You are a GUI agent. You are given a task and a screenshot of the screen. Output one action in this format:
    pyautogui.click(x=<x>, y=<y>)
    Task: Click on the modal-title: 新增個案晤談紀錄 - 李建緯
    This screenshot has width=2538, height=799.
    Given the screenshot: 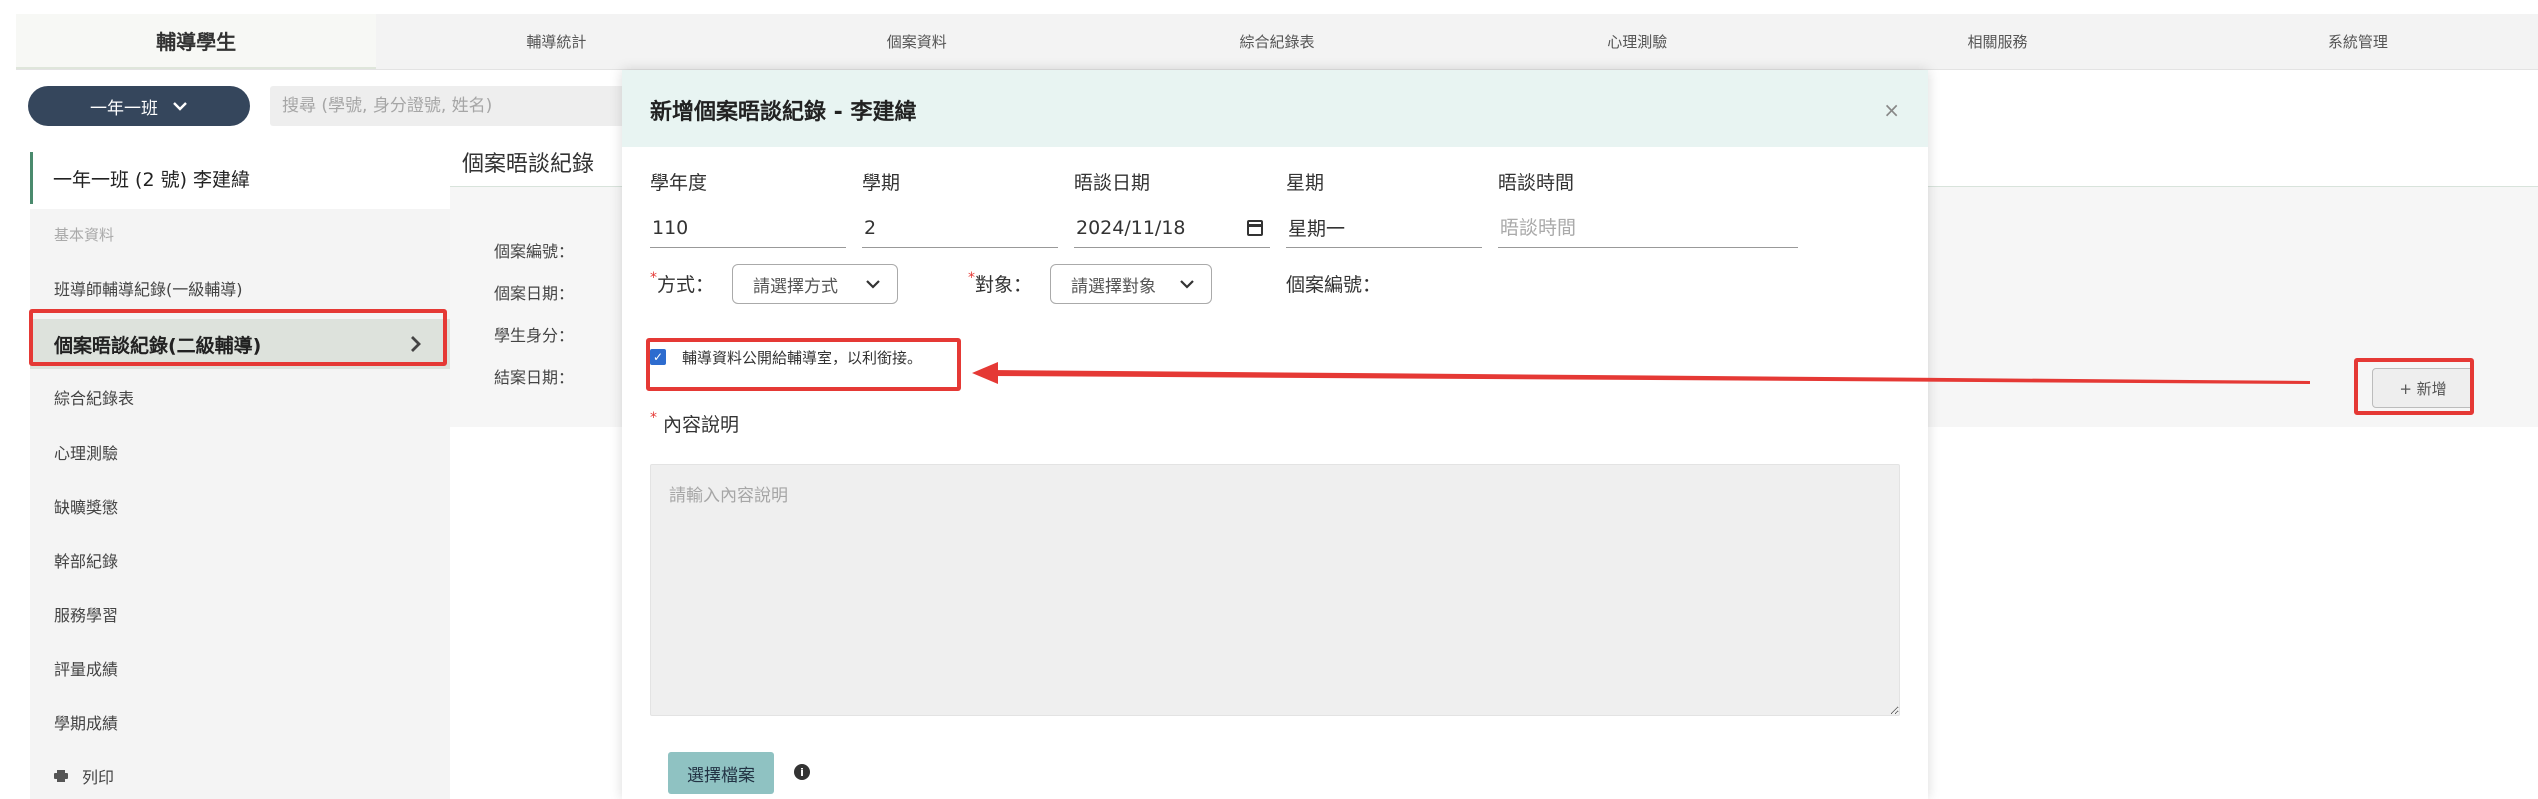 What is the action you would take?
    pyautogui.click(x=783, y=112)
    